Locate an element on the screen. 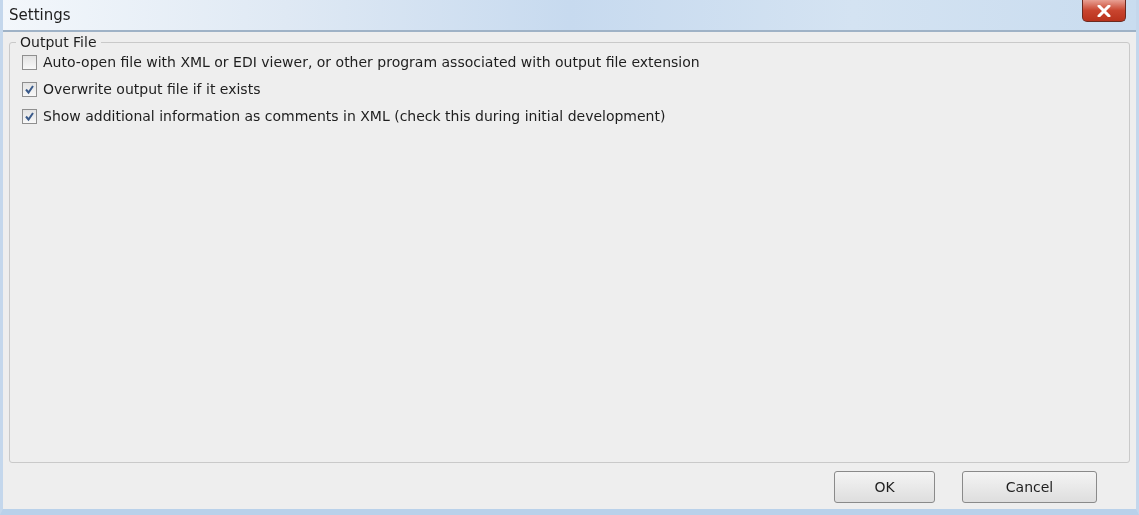 The width and height of the screenshot is (1139, 515). close-icon is located at coordinates (1104, 10).